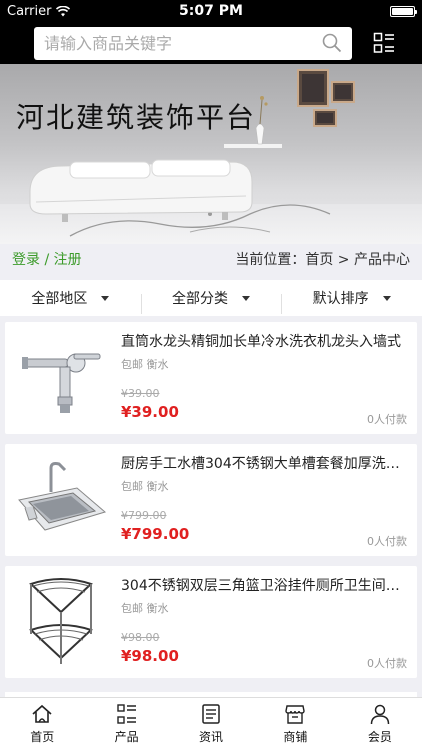 The height and width of the screenshot is (750, 422). I want to click on user-icon, so click(380, 714).